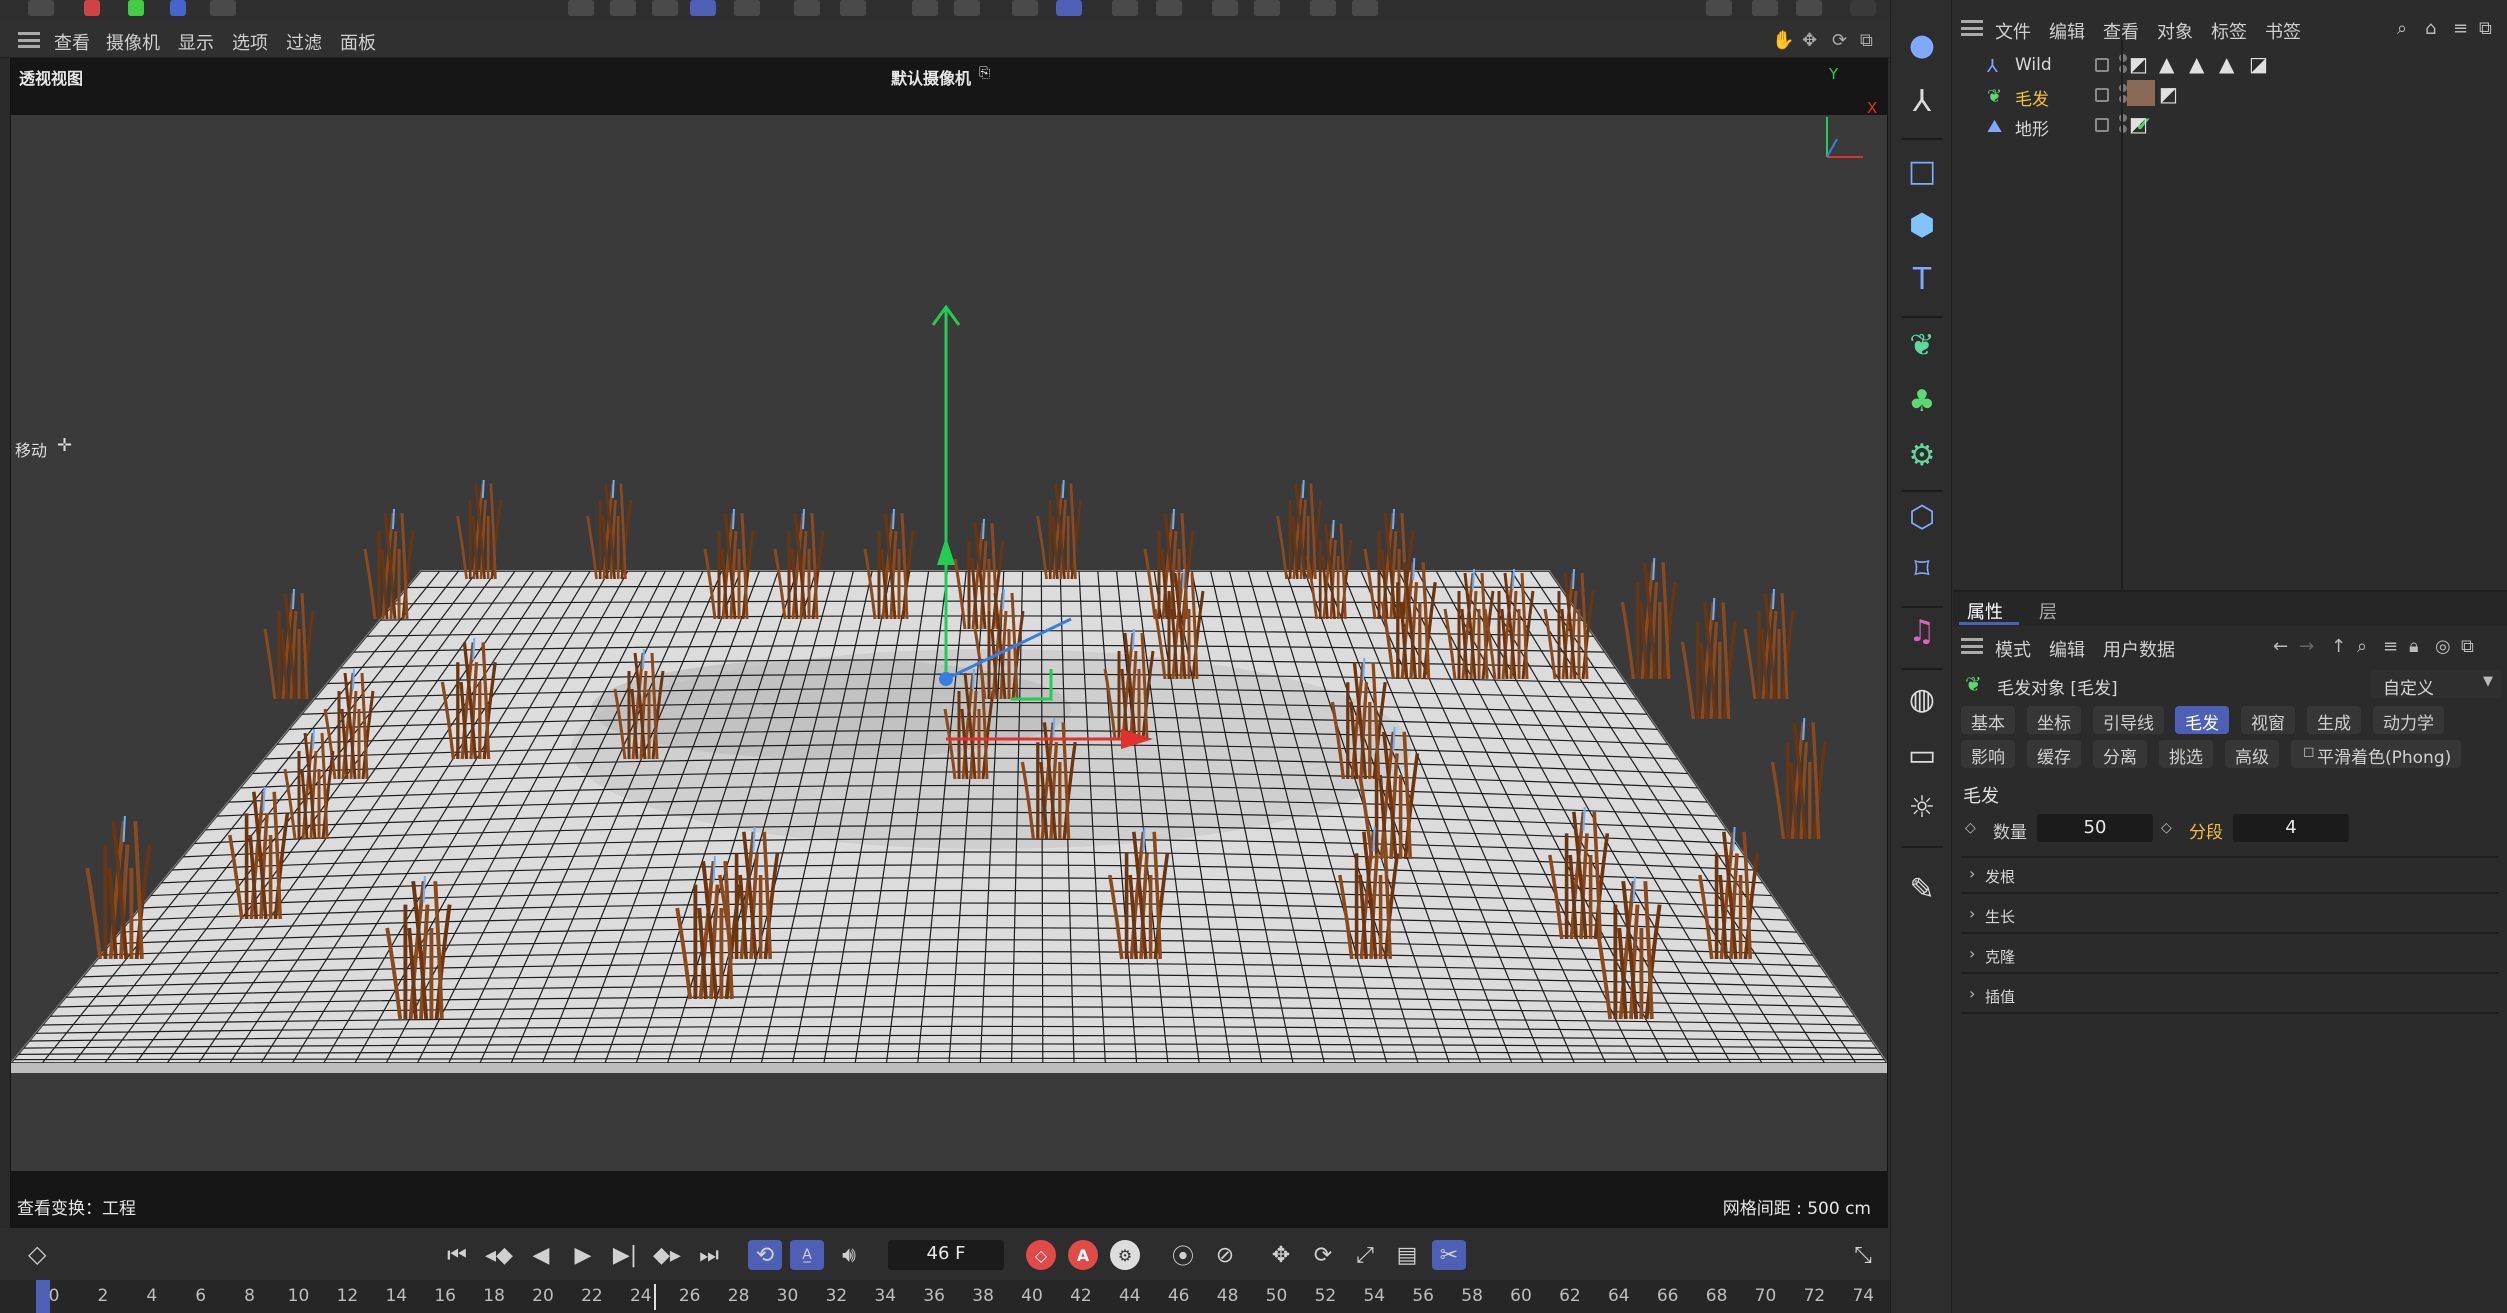 The height and width of the screenshot is (1313, 2507). I want to click on sphere-icon, so click(1365, 8).